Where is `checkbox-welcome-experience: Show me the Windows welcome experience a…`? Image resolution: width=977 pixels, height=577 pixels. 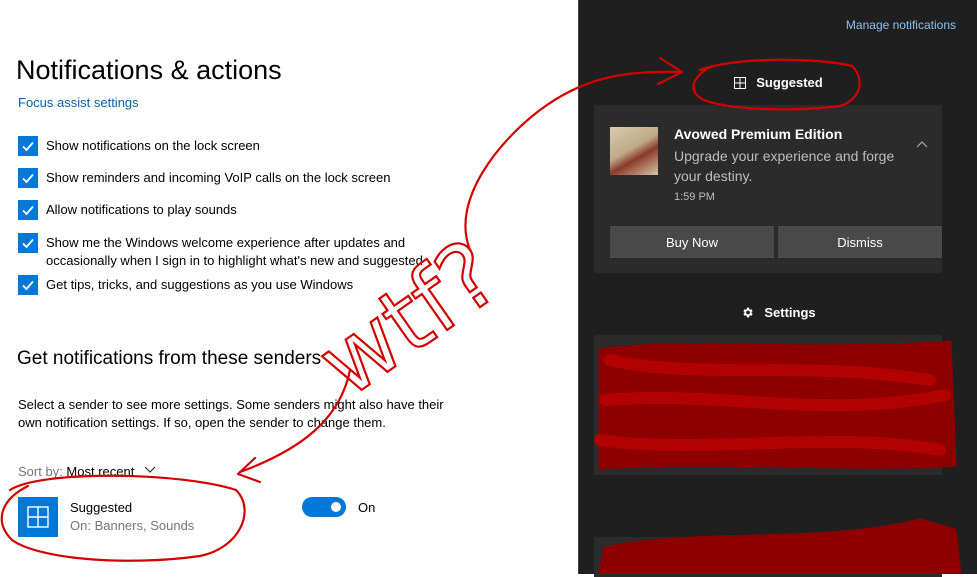
checkbox-welcome-experience: Show me the Windows welcome experience a… is located at coordinates (238, 251).